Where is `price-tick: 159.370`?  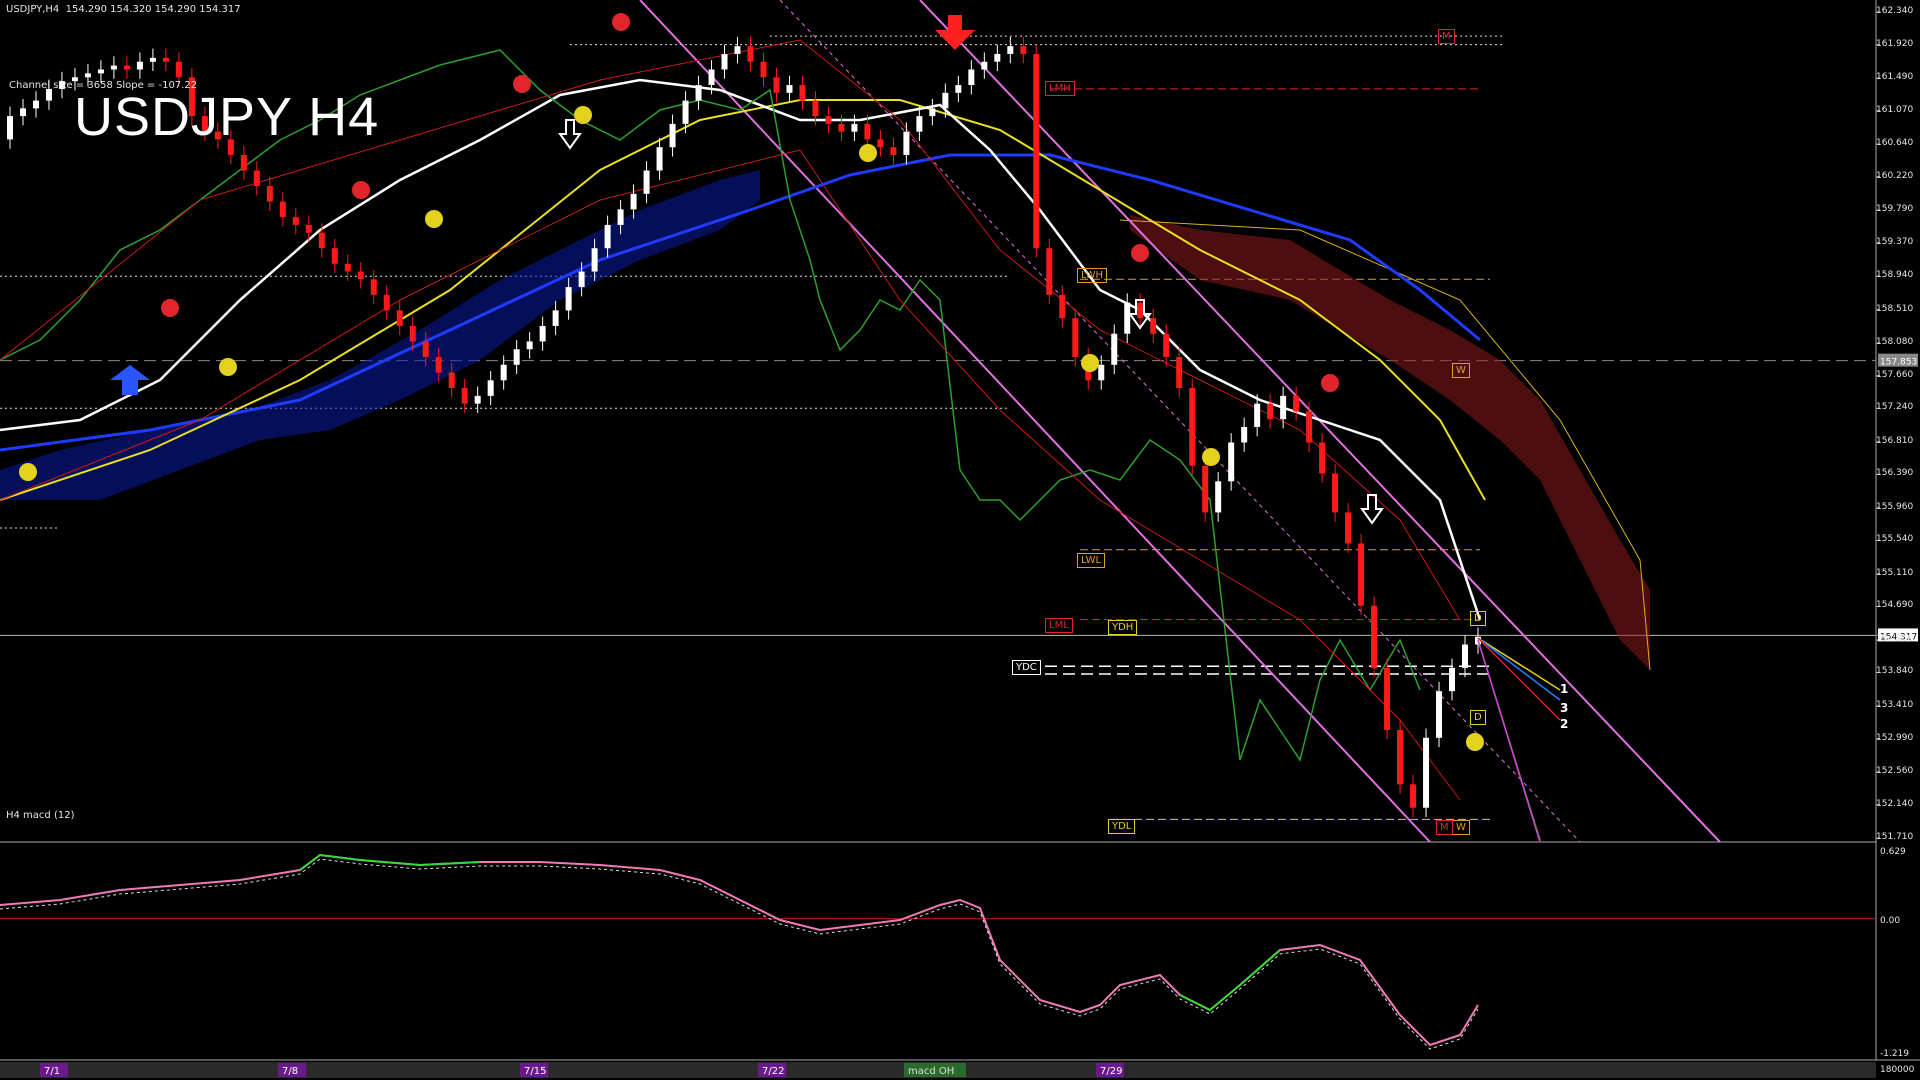
price-tick: 159.370 is located at coordinates (1895, 241).